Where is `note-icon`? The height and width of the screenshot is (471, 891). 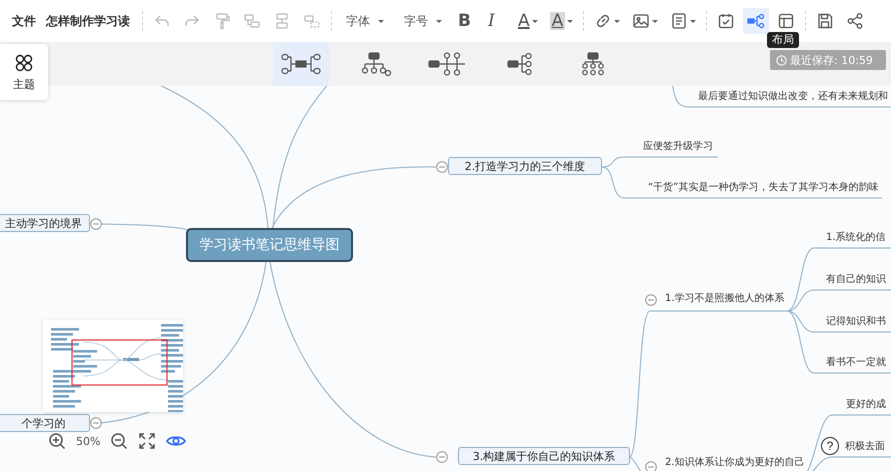 note-icon is located at coordinates (679, 21).